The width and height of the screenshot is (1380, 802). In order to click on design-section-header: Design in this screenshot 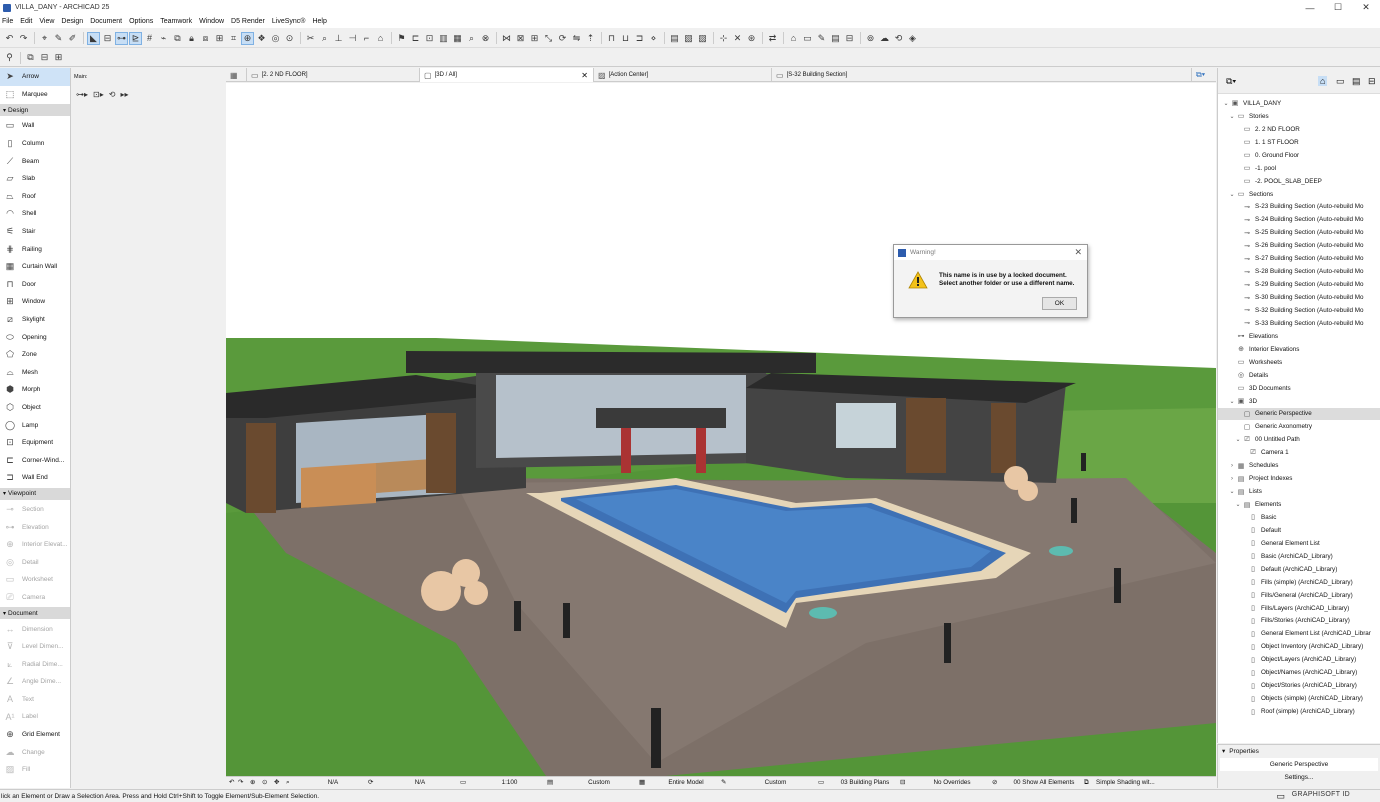, I will do `click(35, 110)`.